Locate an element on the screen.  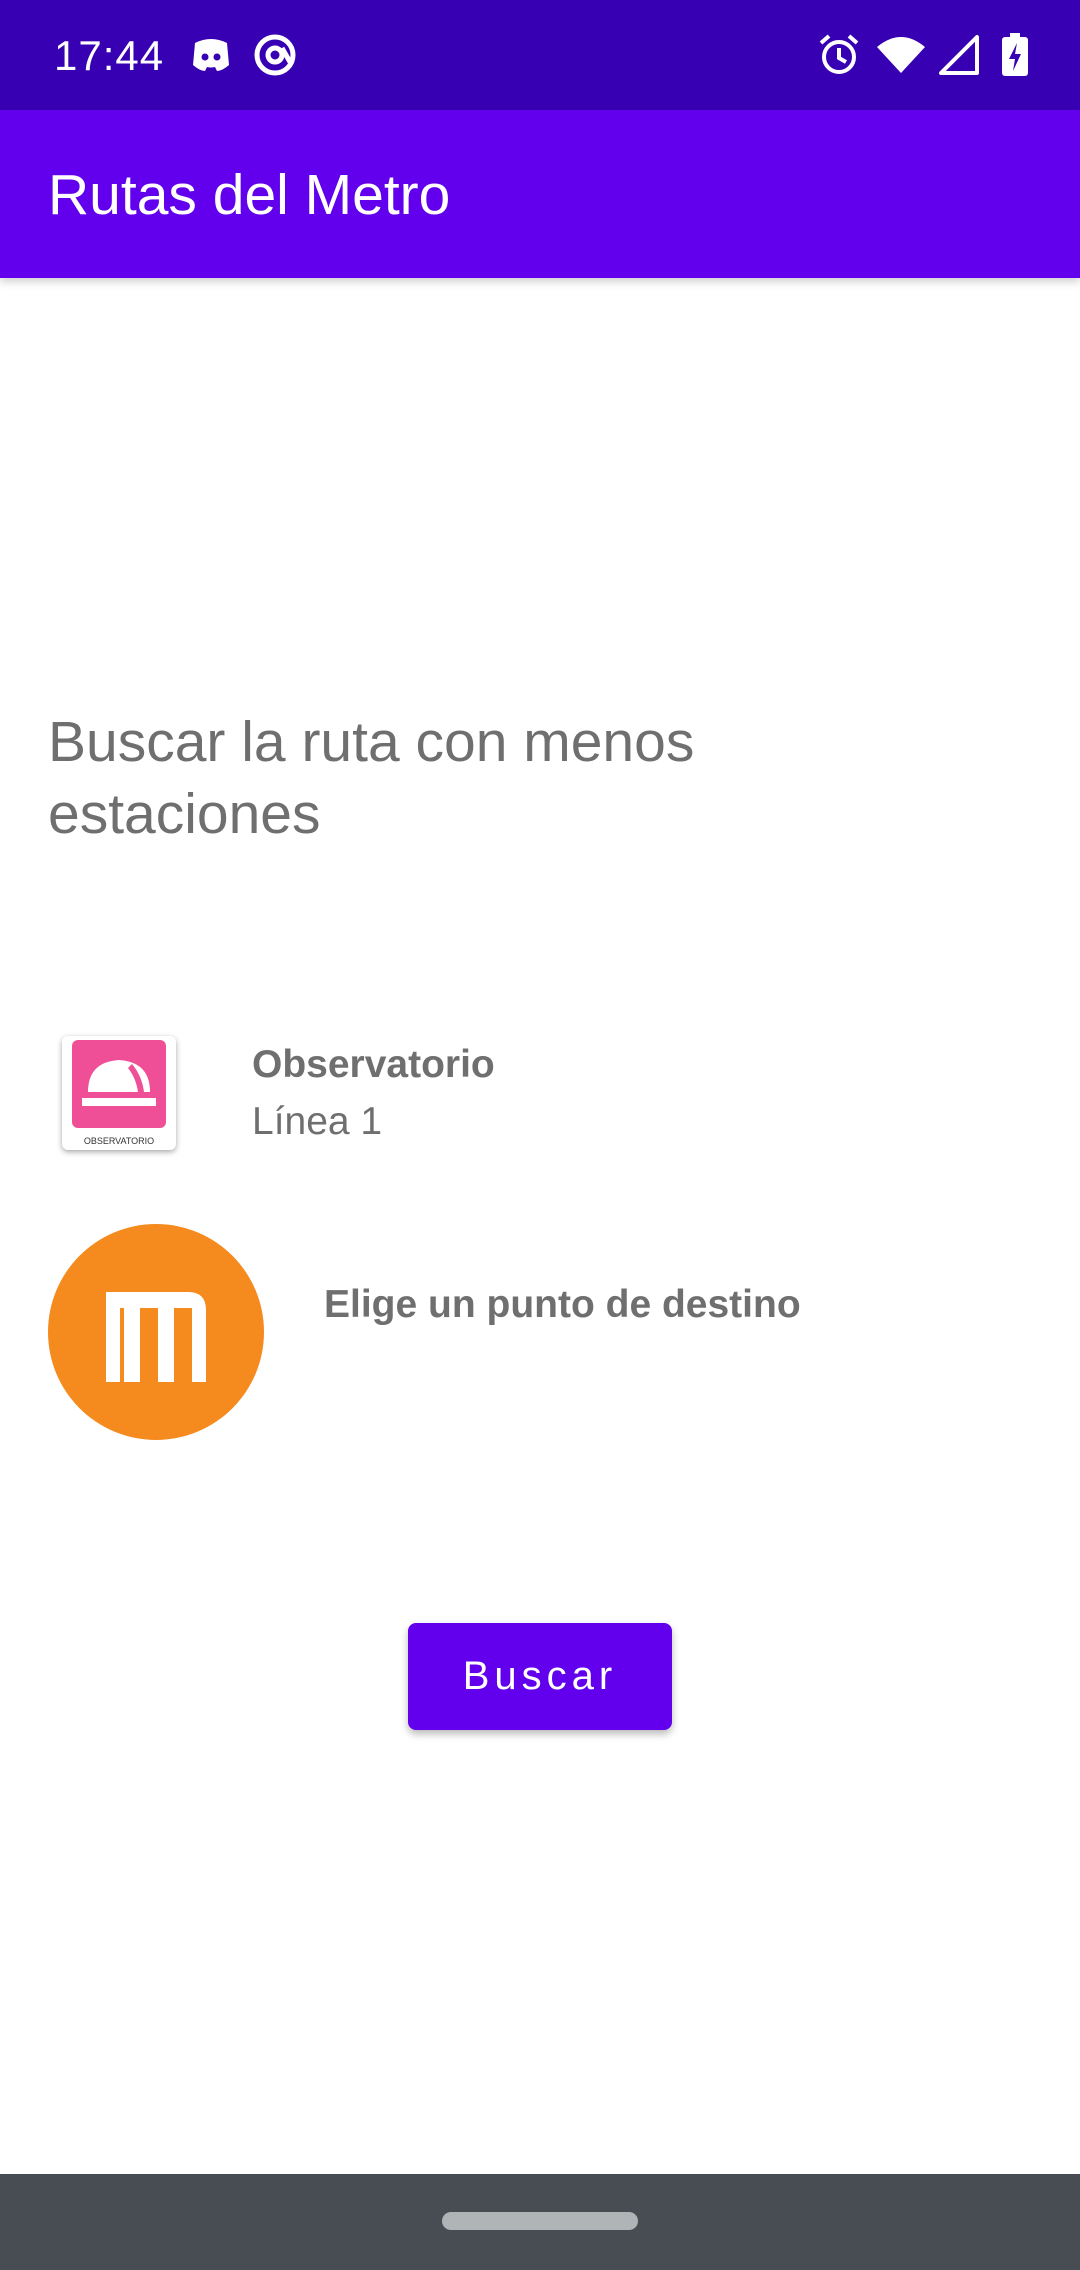
search-button: Buscar is located at coordinates (540, 1676).